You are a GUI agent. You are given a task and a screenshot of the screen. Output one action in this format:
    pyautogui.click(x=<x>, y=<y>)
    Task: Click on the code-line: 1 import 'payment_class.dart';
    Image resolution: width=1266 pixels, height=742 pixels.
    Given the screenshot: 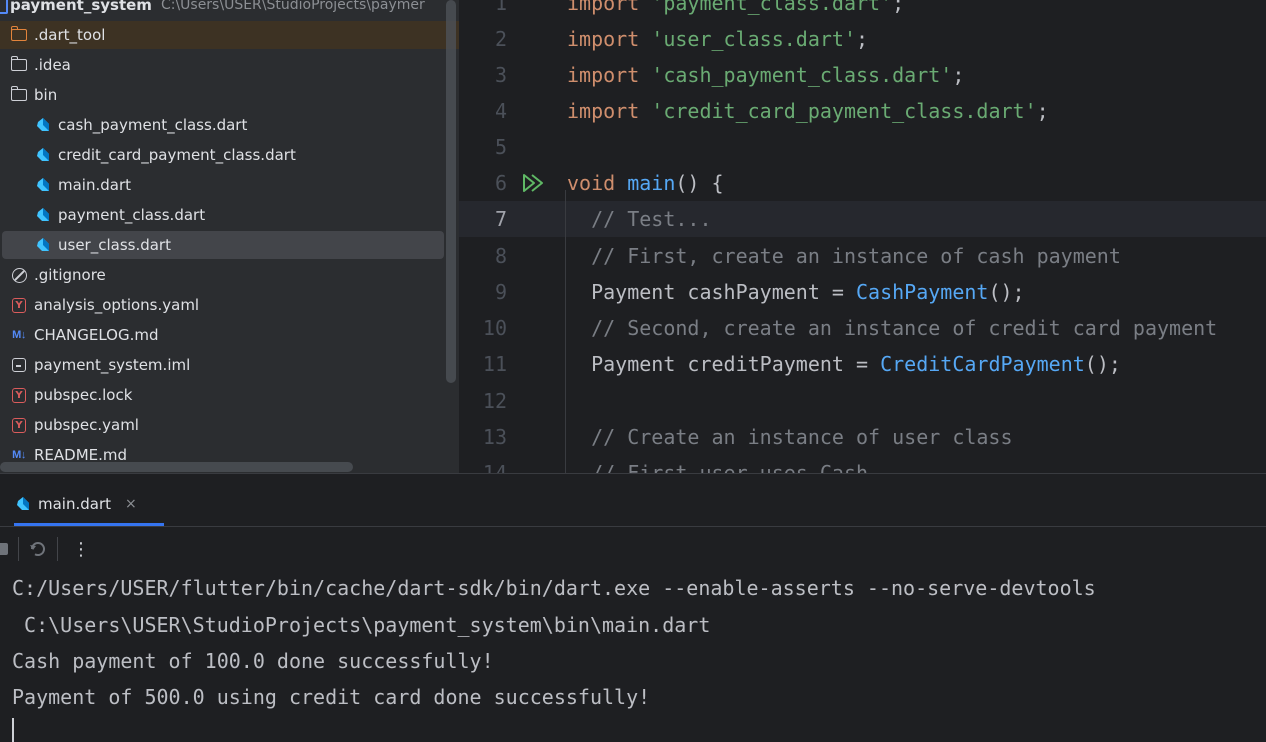 What is the action you would take?
    pyautogui.click(x=862, y=10)
    